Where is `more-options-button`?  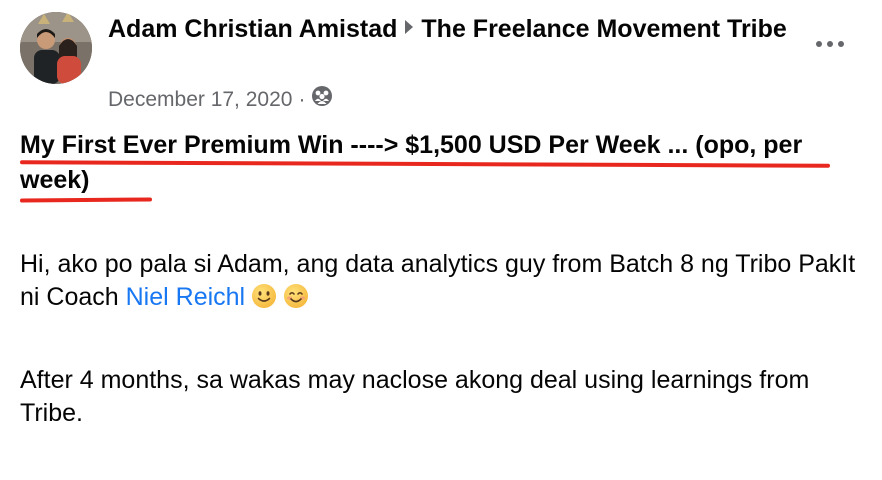
more-options-button is located at coordinates (830, 44).